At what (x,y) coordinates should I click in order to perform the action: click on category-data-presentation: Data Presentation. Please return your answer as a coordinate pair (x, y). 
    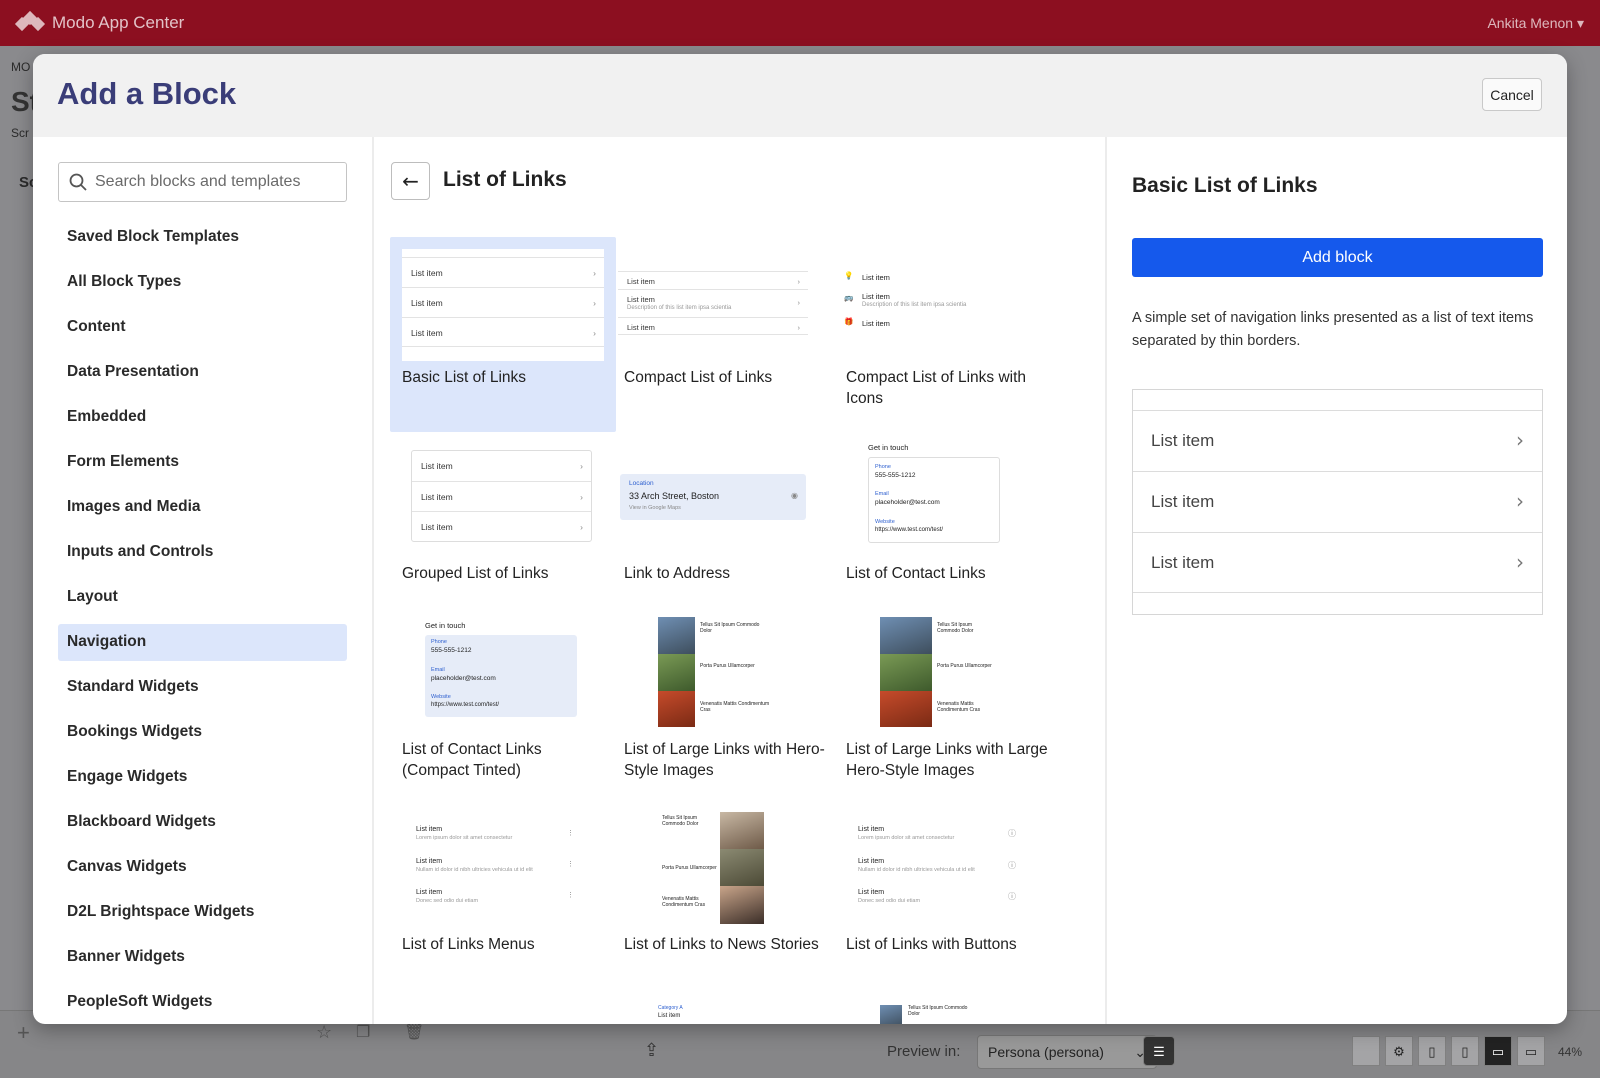
    Looking at the image, I should click on (202, 372).